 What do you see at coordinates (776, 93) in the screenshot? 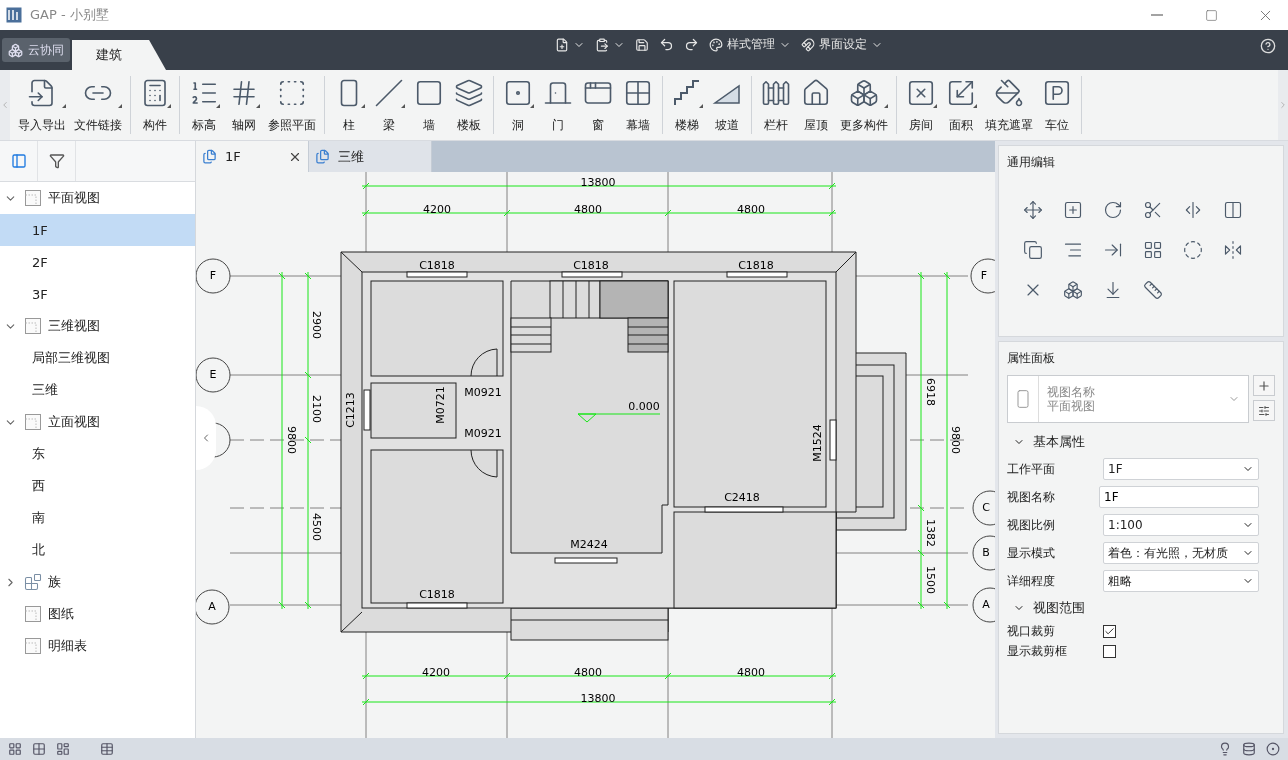
I see `fence-icon` at bounding box center [776, 93].